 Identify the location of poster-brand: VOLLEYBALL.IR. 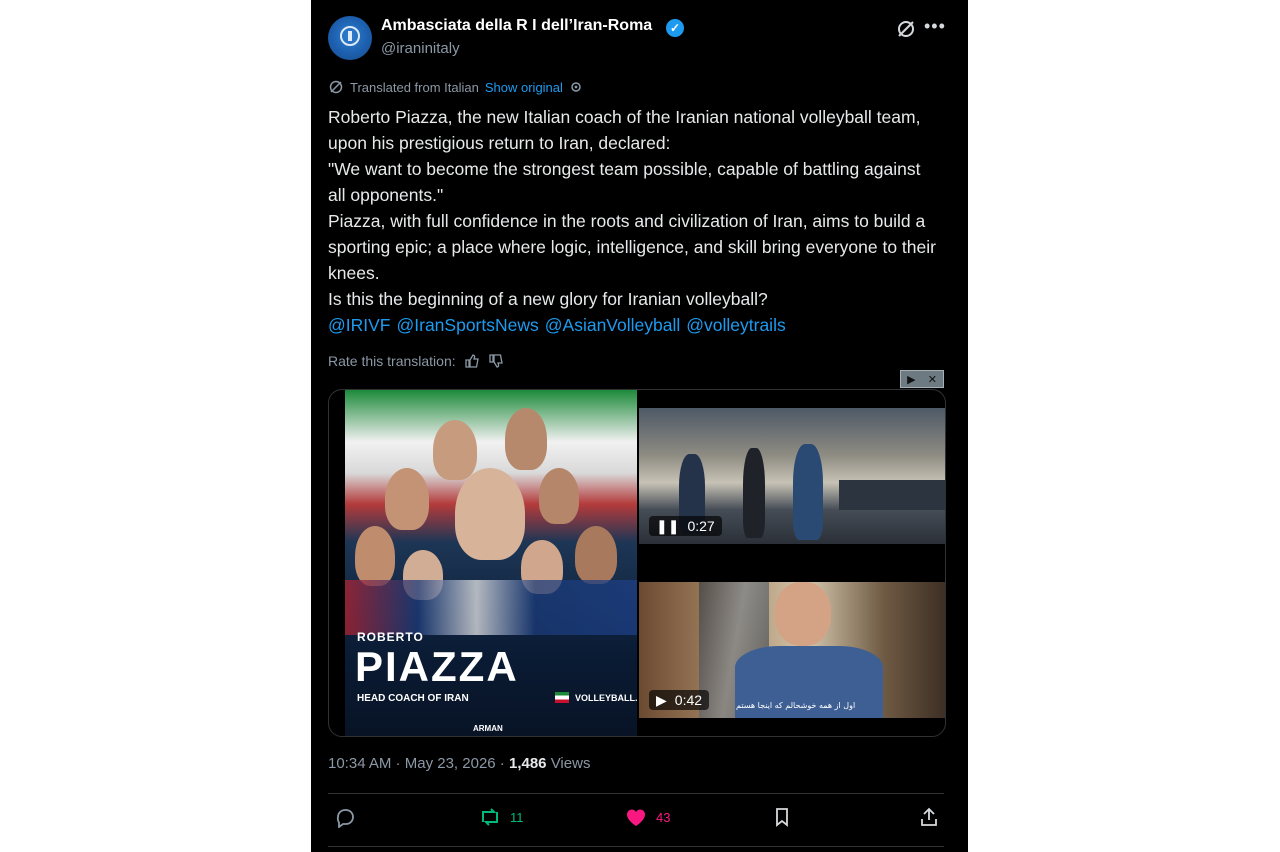
(606, 698).